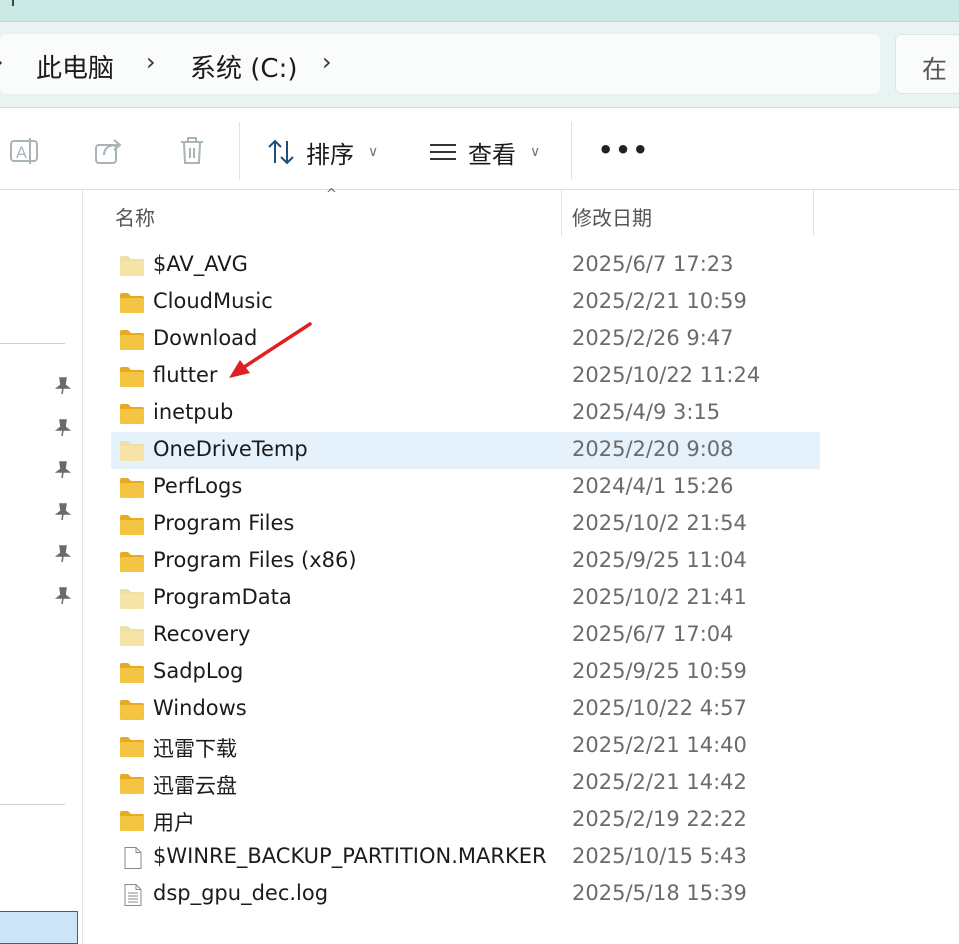 The width and height of the screenshot is (959, 944). Describe the element at coordinates (202, 634) in the screenshot. I see `file-name: Recovery` at that location.